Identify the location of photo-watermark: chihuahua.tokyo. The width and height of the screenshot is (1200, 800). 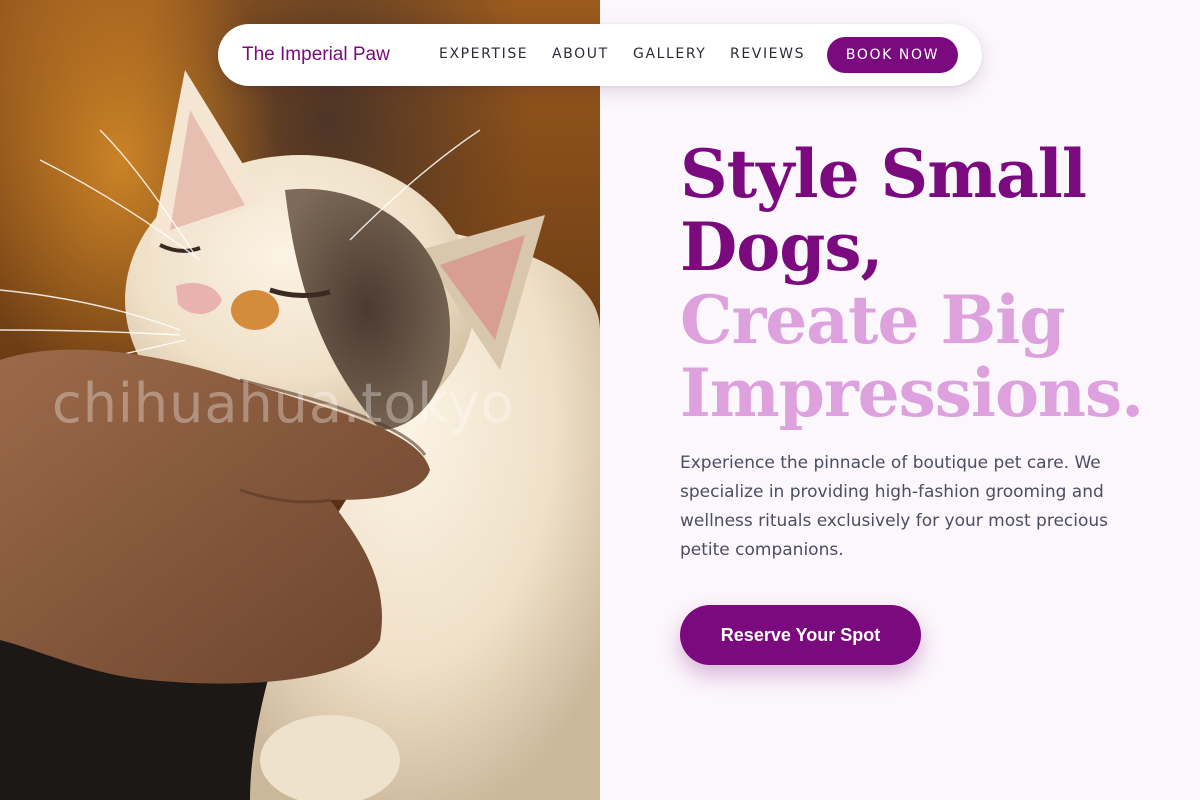
(283, 403).